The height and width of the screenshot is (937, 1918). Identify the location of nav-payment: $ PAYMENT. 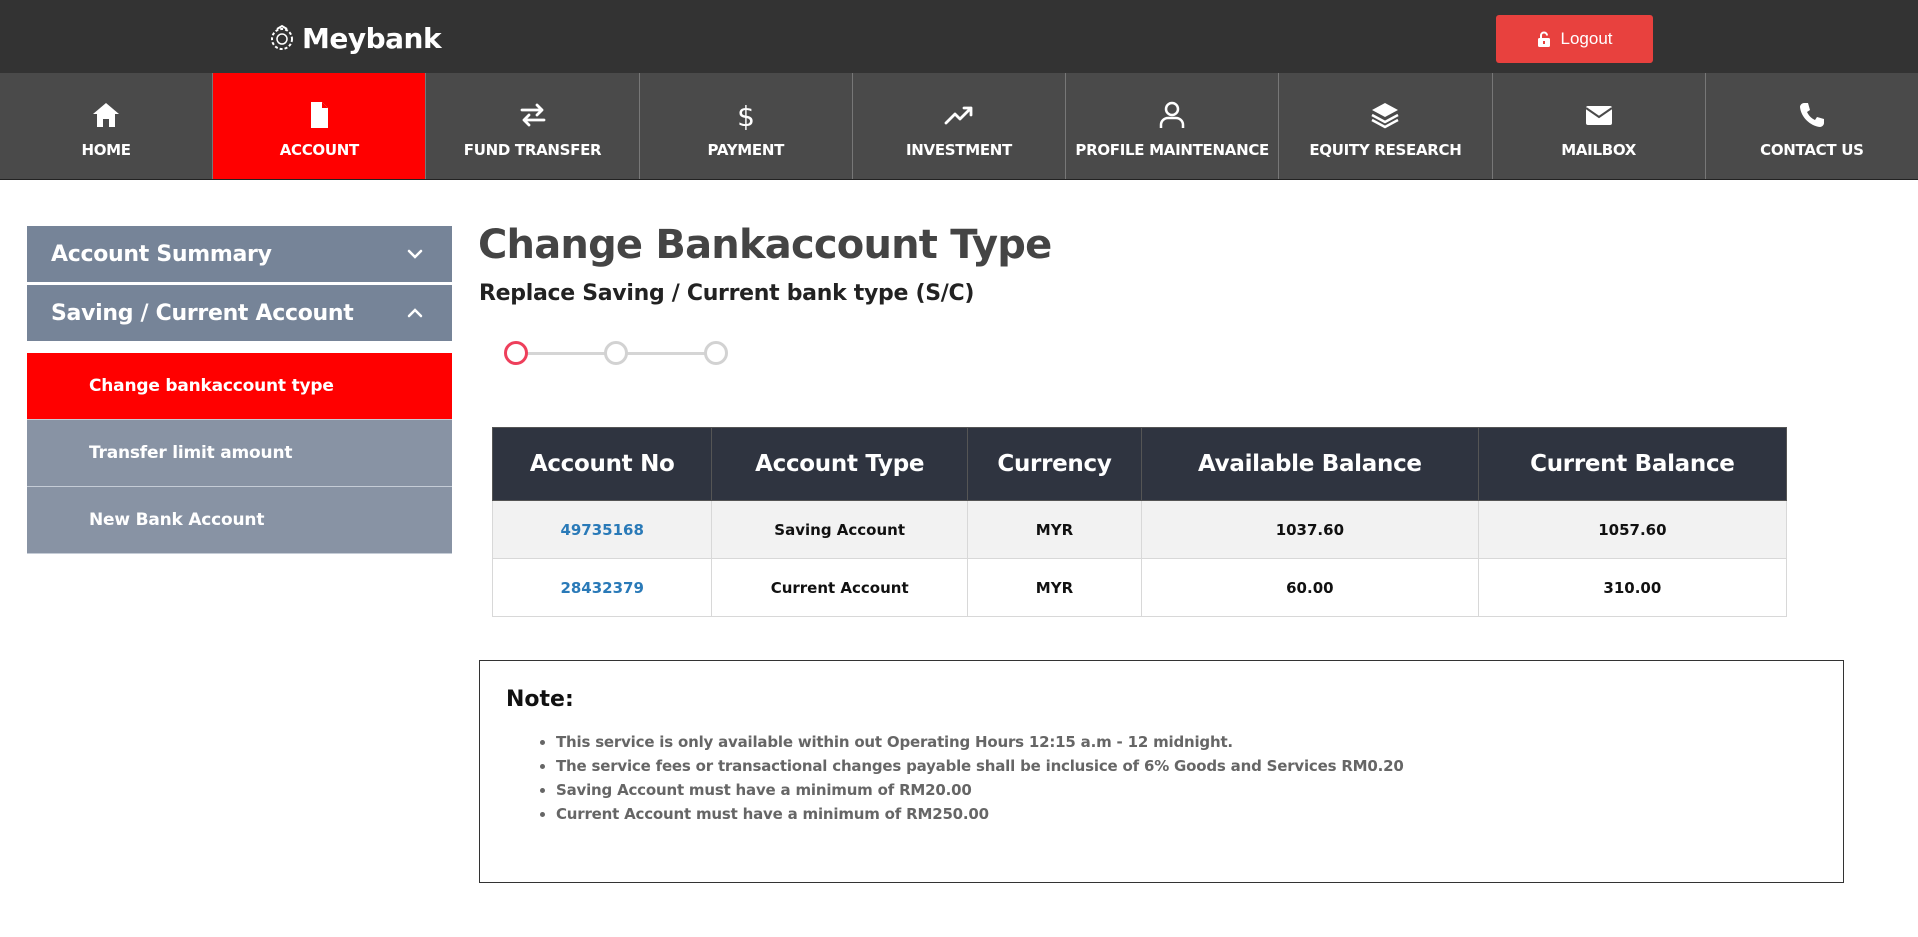
(746, 126).